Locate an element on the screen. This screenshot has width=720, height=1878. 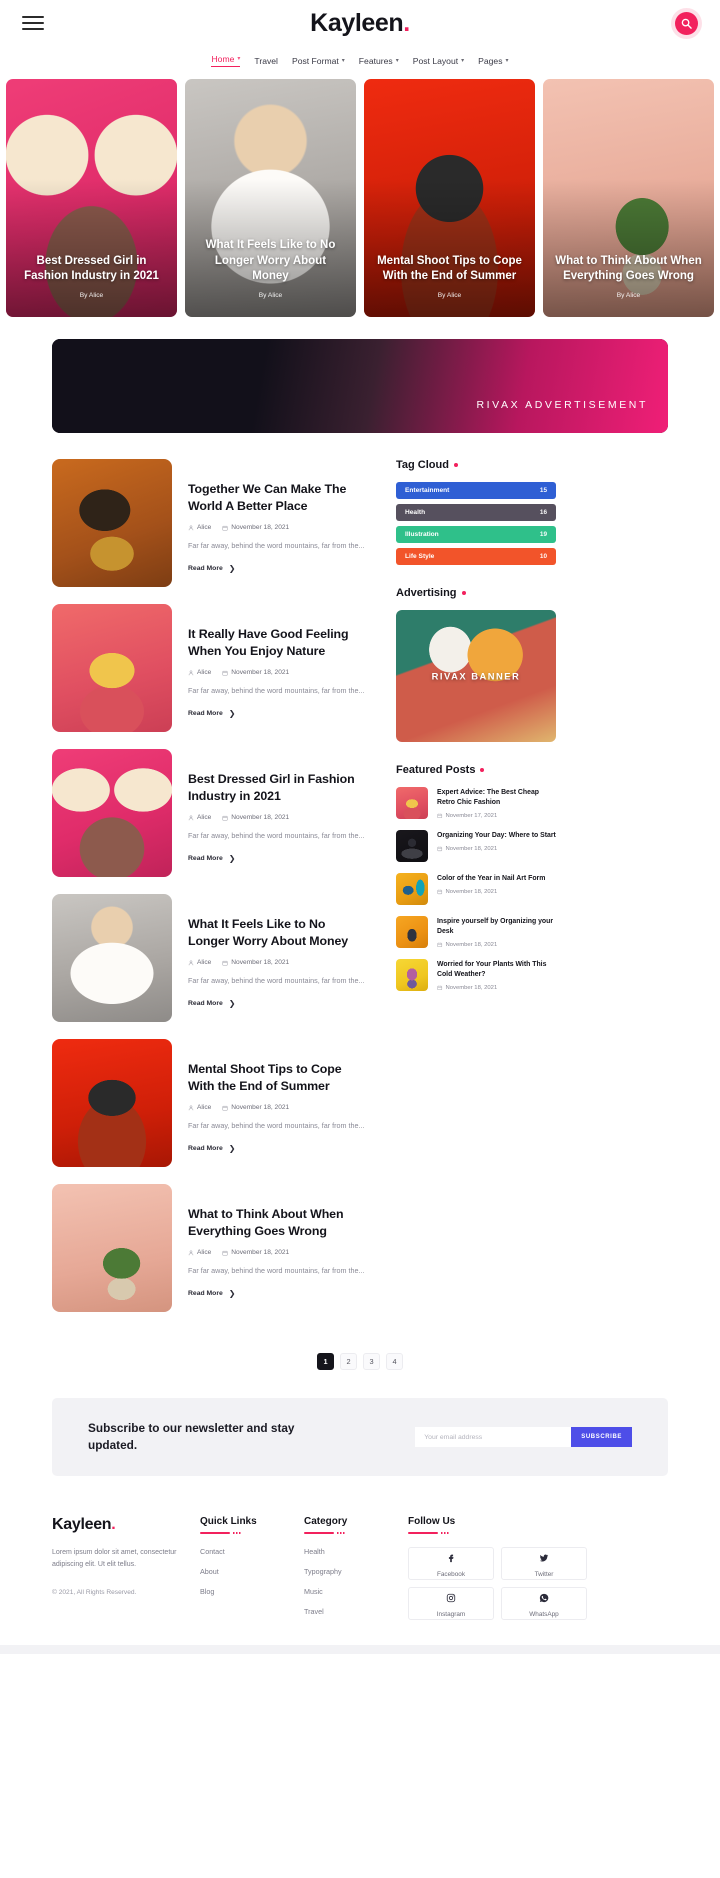
quick-link-item: Contact is located at coordinates (252, 1551).